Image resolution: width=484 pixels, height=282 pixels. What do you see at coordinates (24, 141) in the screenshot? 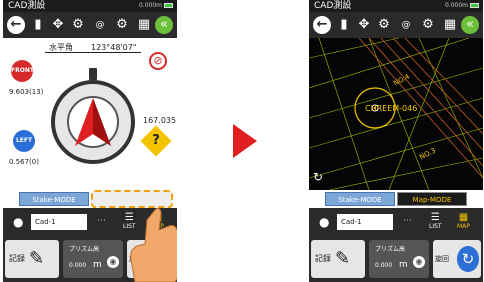
I see `left-badge: LEFT` at bounding box center [24, 141].